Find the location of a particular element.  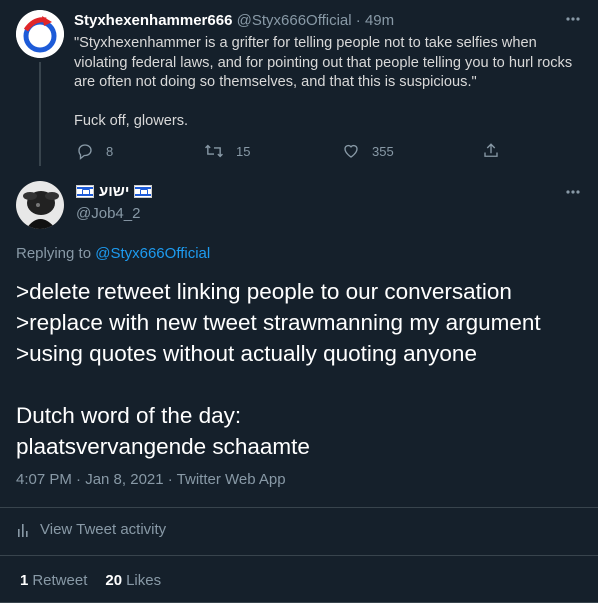

main-author-handle: @Job4_2 is located at coordinates (108, 213).